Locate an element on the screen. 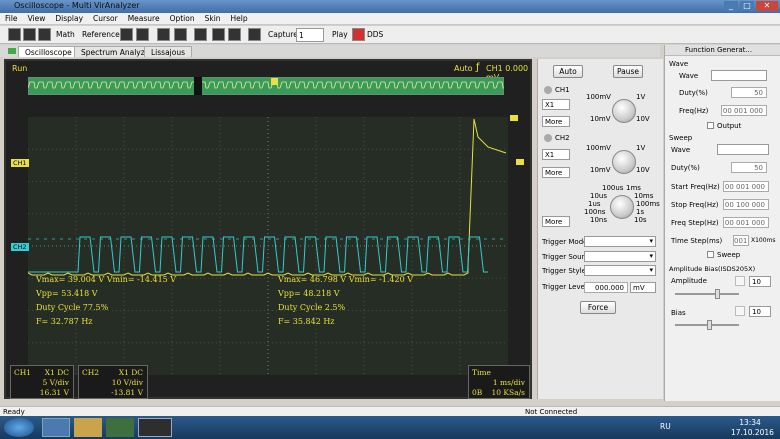 Image resolution: width=780 pixels, height=439 pixels. ch1-marker: CH1 is located at coordinates (20, 163).